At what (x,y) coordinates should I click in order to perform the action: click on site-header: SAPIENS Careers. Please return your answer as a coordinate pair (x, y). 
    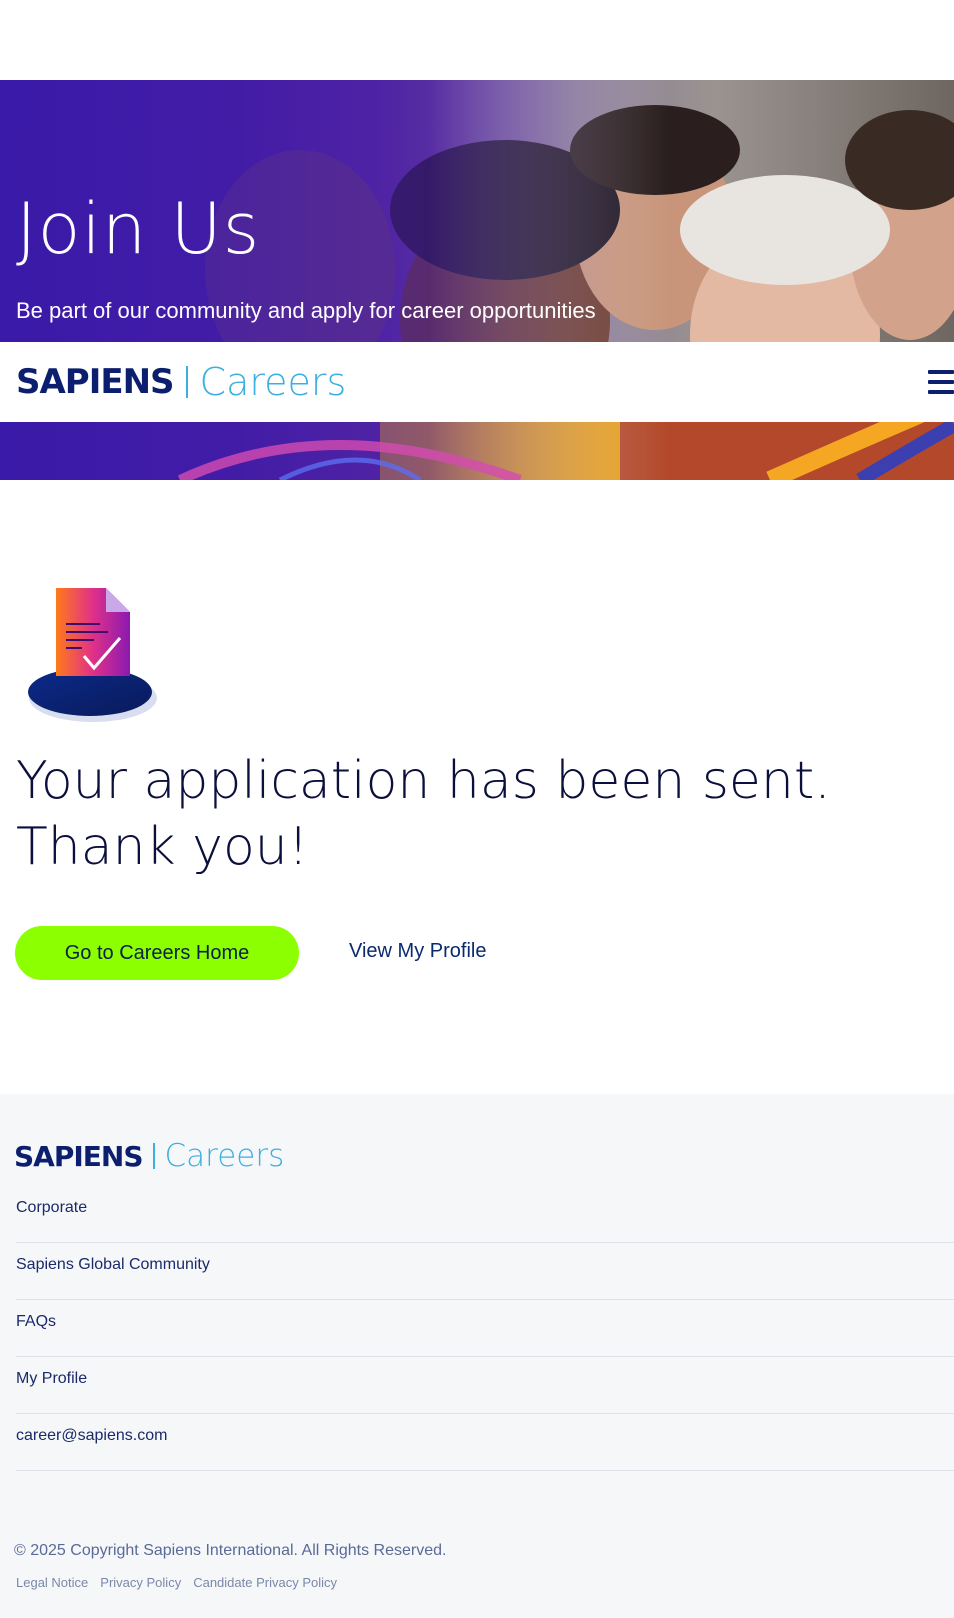
    Looking at the image, I should click on (477, 382).